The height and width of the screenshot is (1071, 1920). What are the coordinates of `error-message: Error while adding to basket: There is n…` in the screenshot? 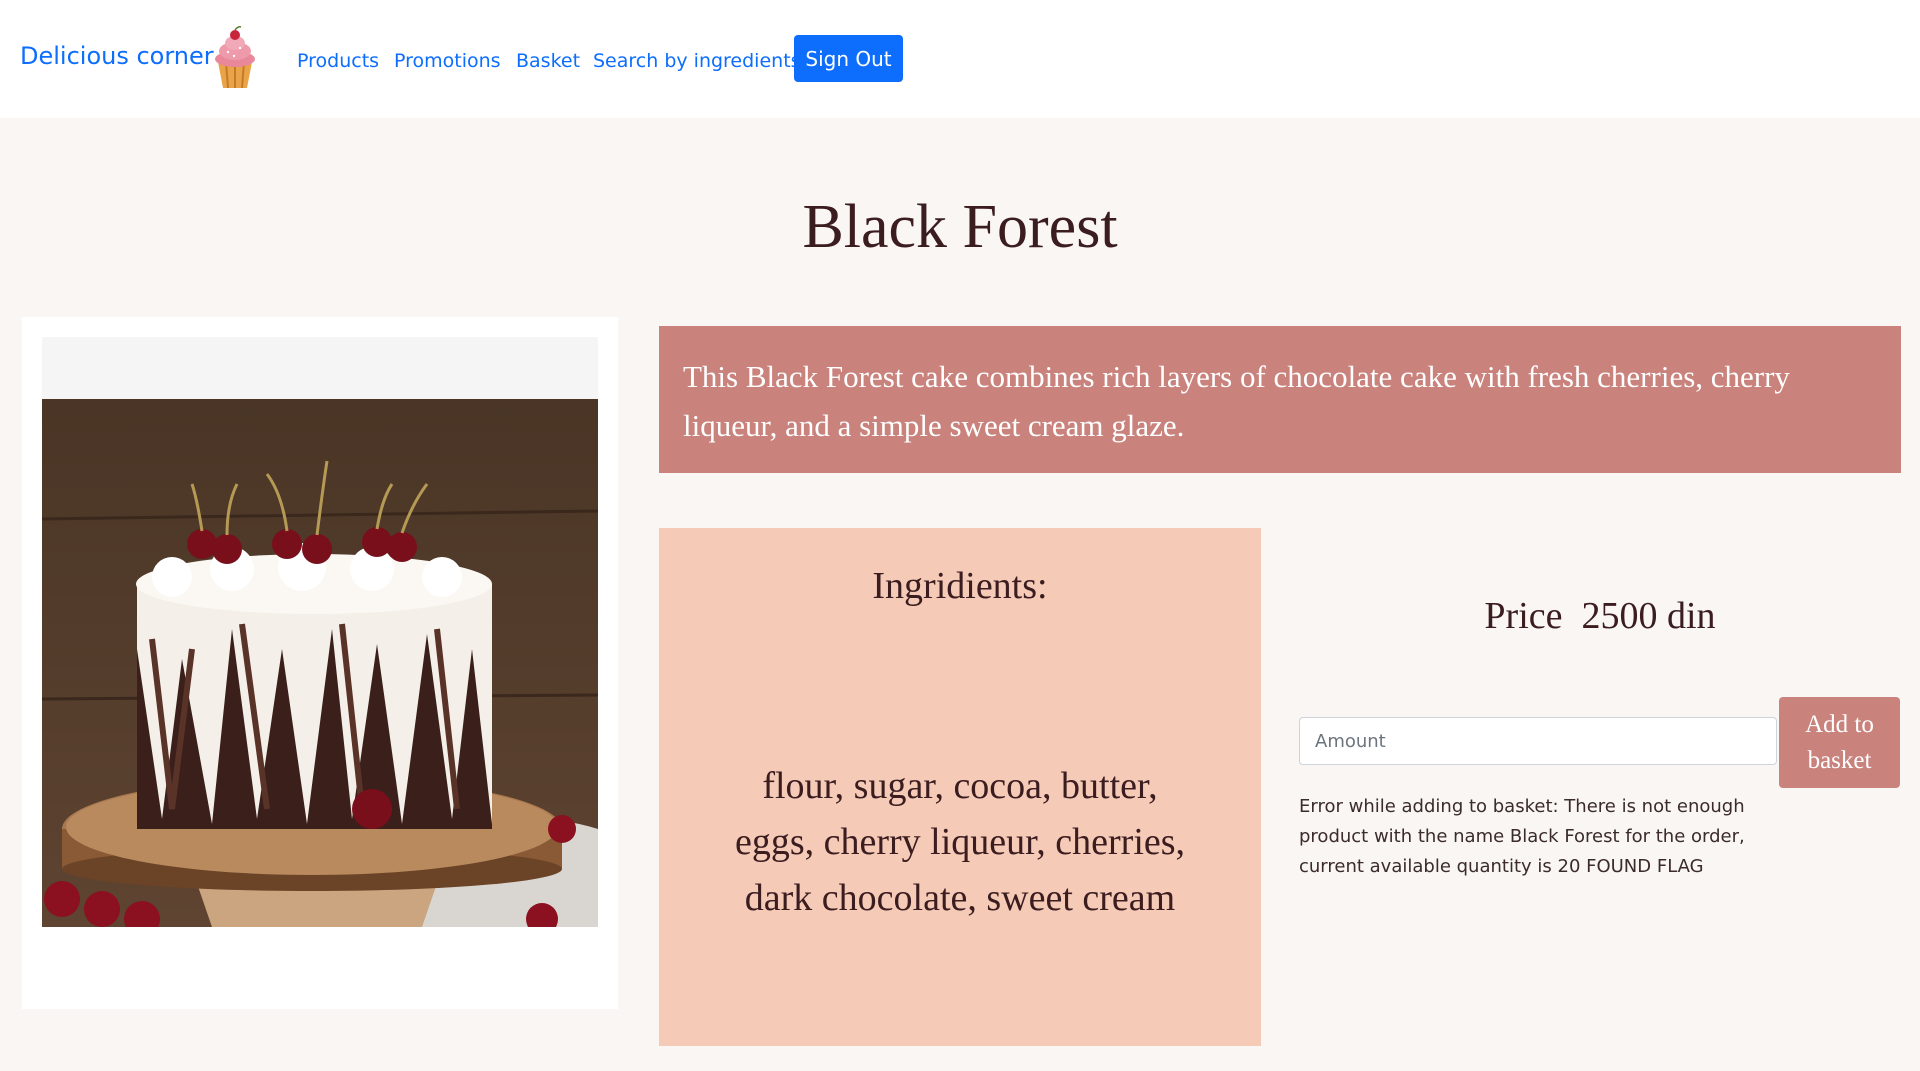 It's located at (1522, 836).